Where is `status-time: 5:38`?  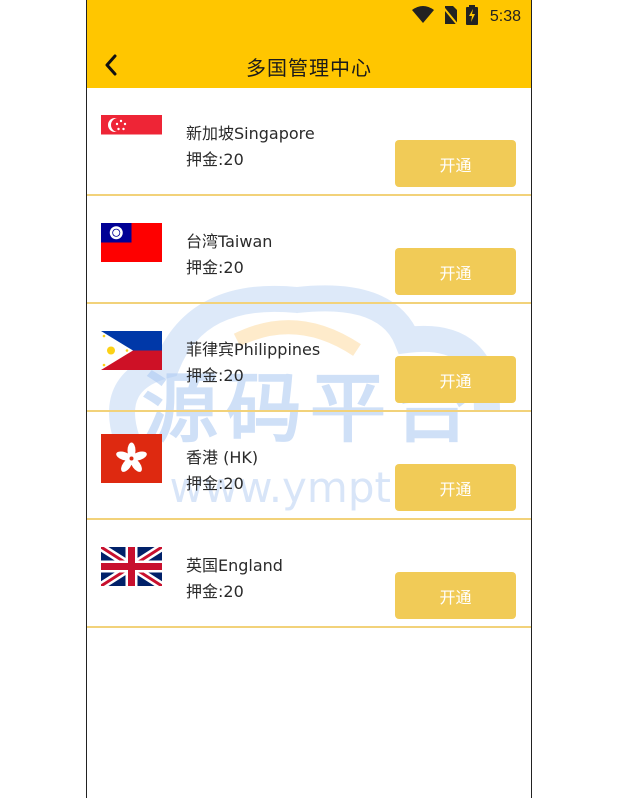 status-time: 5:38 is located at coordinates (505, 16).